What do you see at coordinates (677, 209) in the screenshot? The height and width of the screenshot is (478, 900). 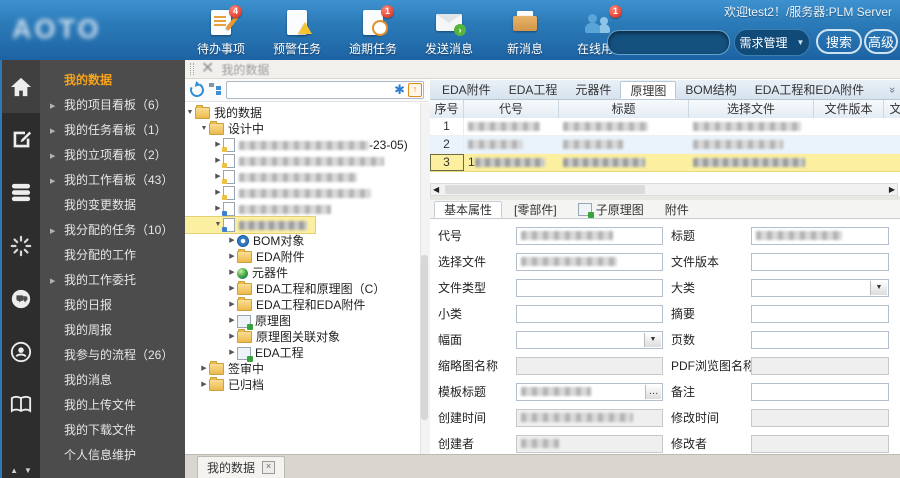 I see `tab-attachments: 附件` at bounding box center [677, 209].